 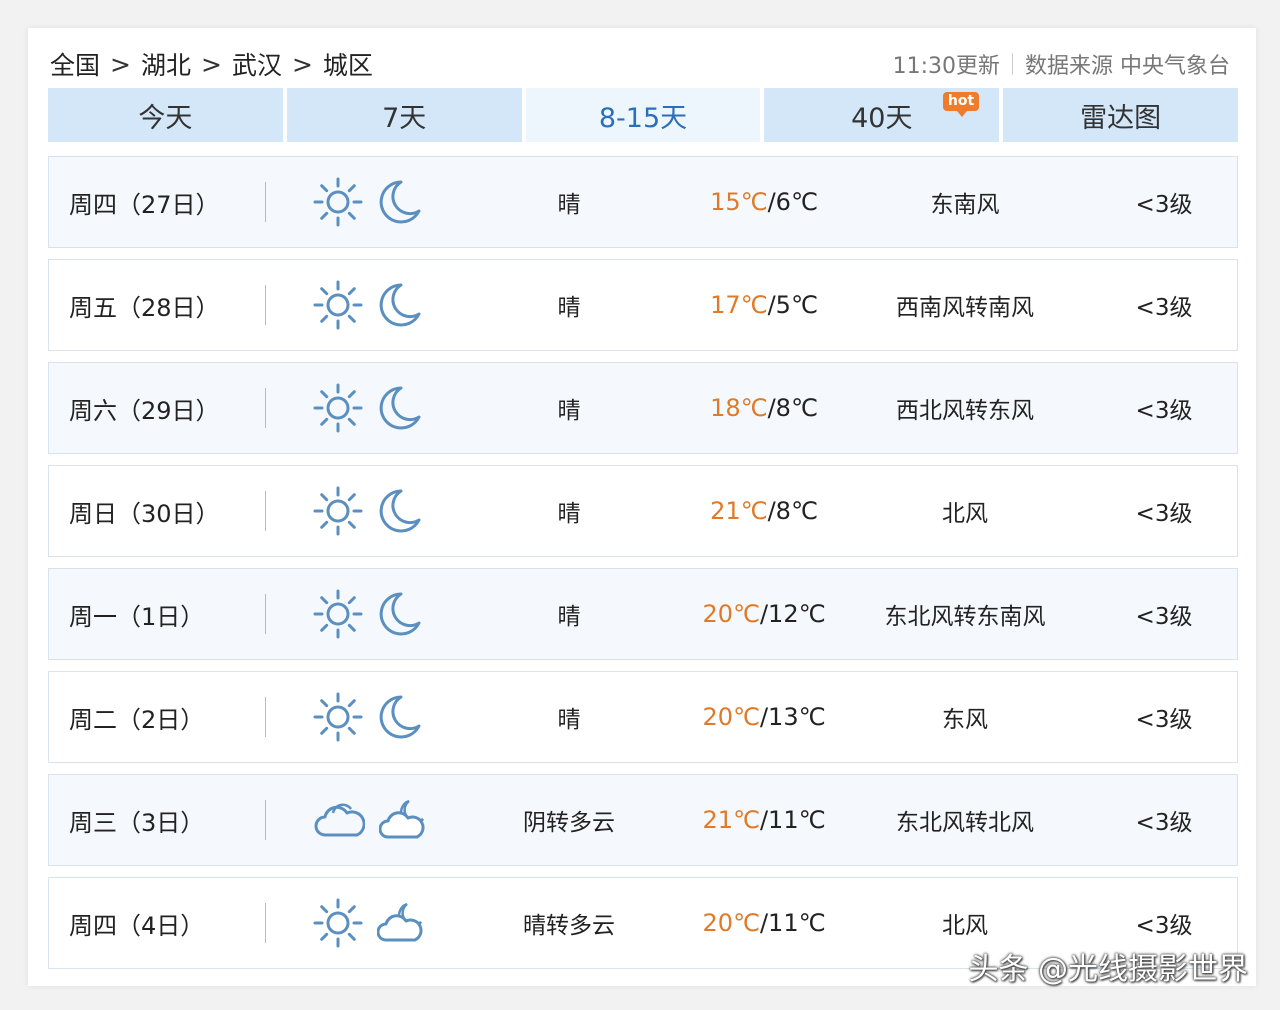 I want to click on tab-40-days: 40天 hot, so click(x=882, y=115).